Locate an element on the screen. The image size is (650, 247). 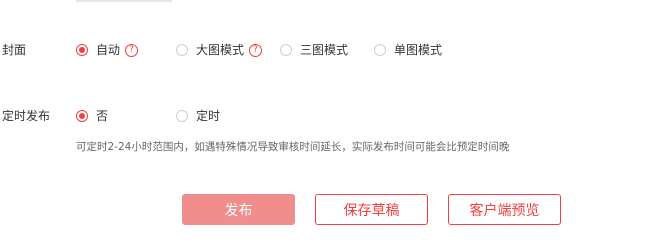
cover-option-large-image: 大图模式 ? is located at coordinates (219, 50).